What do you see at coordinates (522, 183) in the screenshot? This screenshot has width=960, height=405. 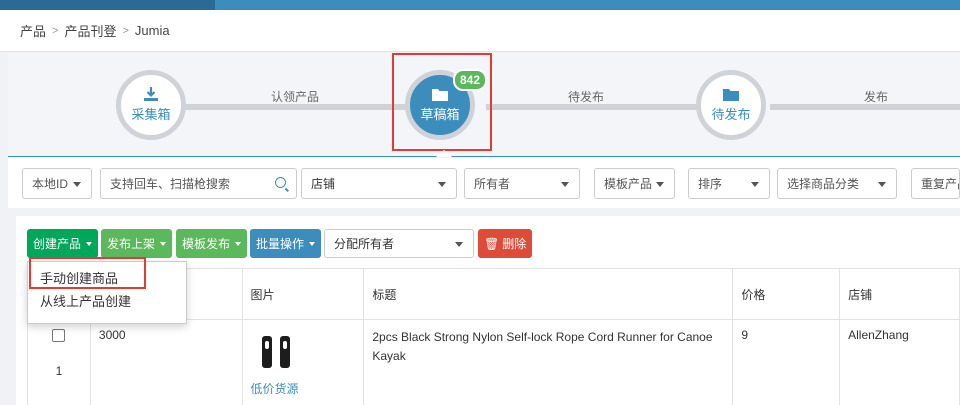 I see `owner-select: 所有者` at bounding box center [522, 183].